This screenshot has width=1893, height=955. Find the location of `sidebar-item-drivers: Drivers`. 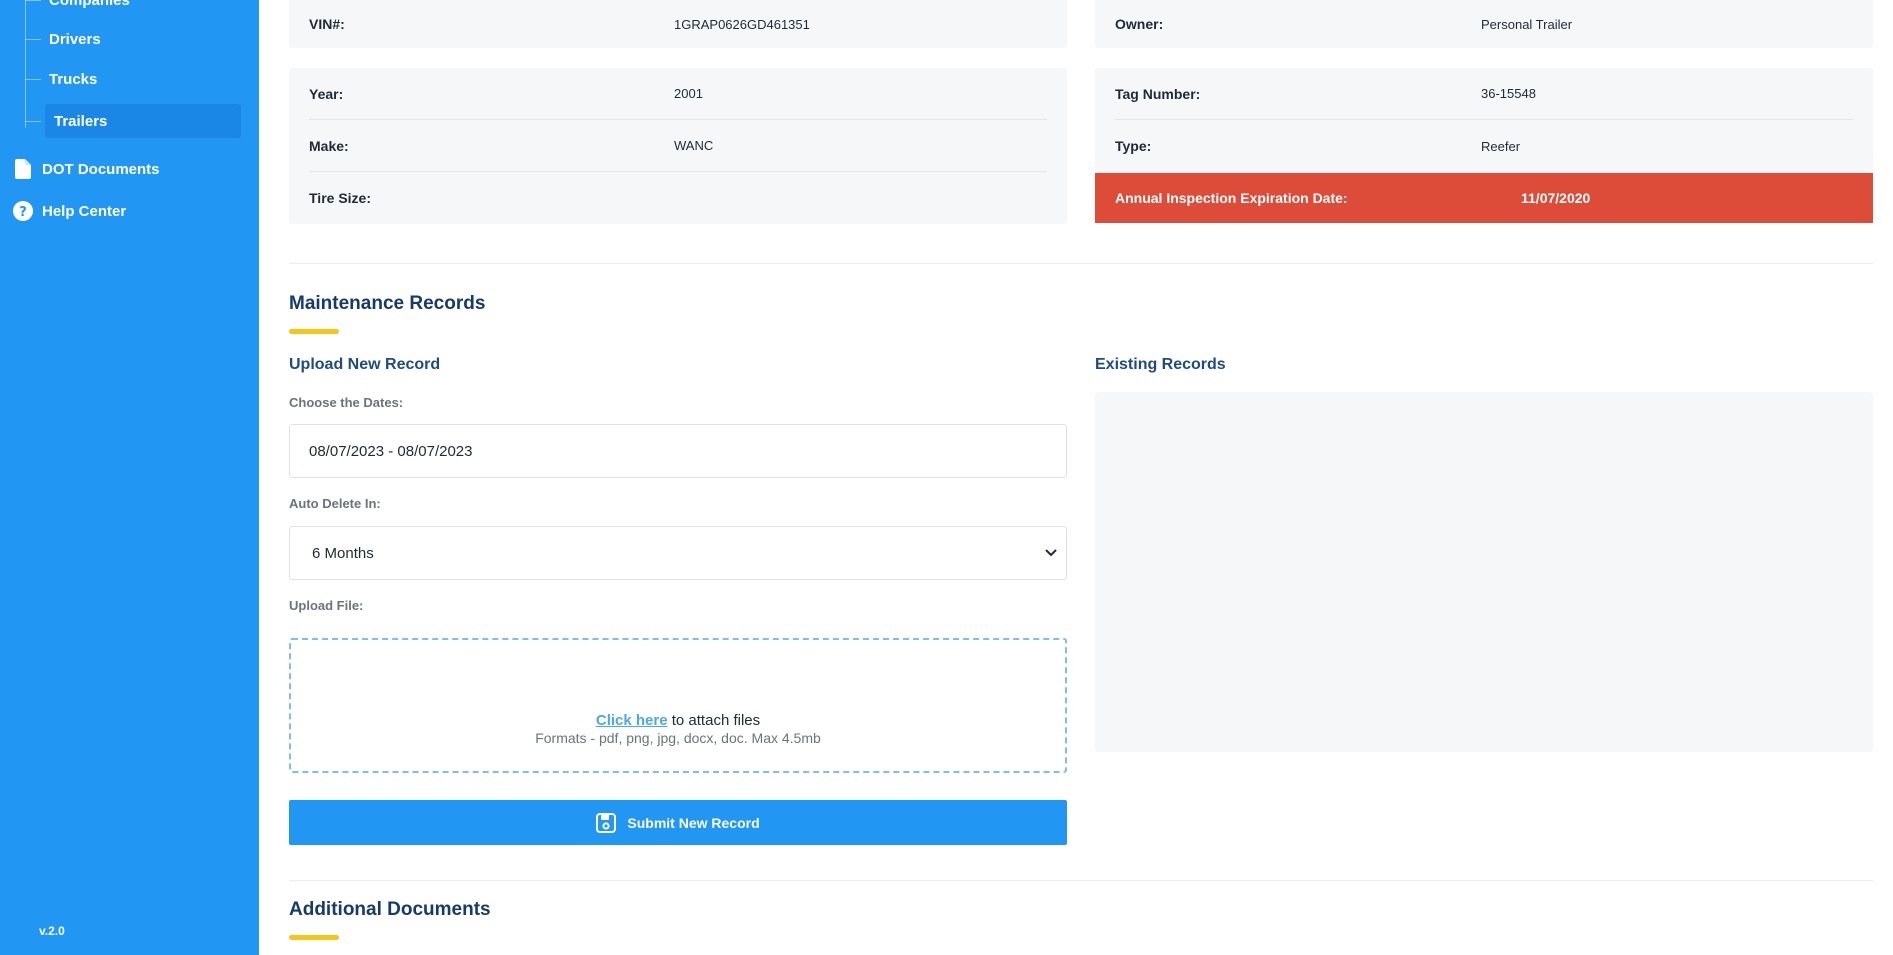

sidebar-item-drivers: Drivers is located at coordinates (63, 39).